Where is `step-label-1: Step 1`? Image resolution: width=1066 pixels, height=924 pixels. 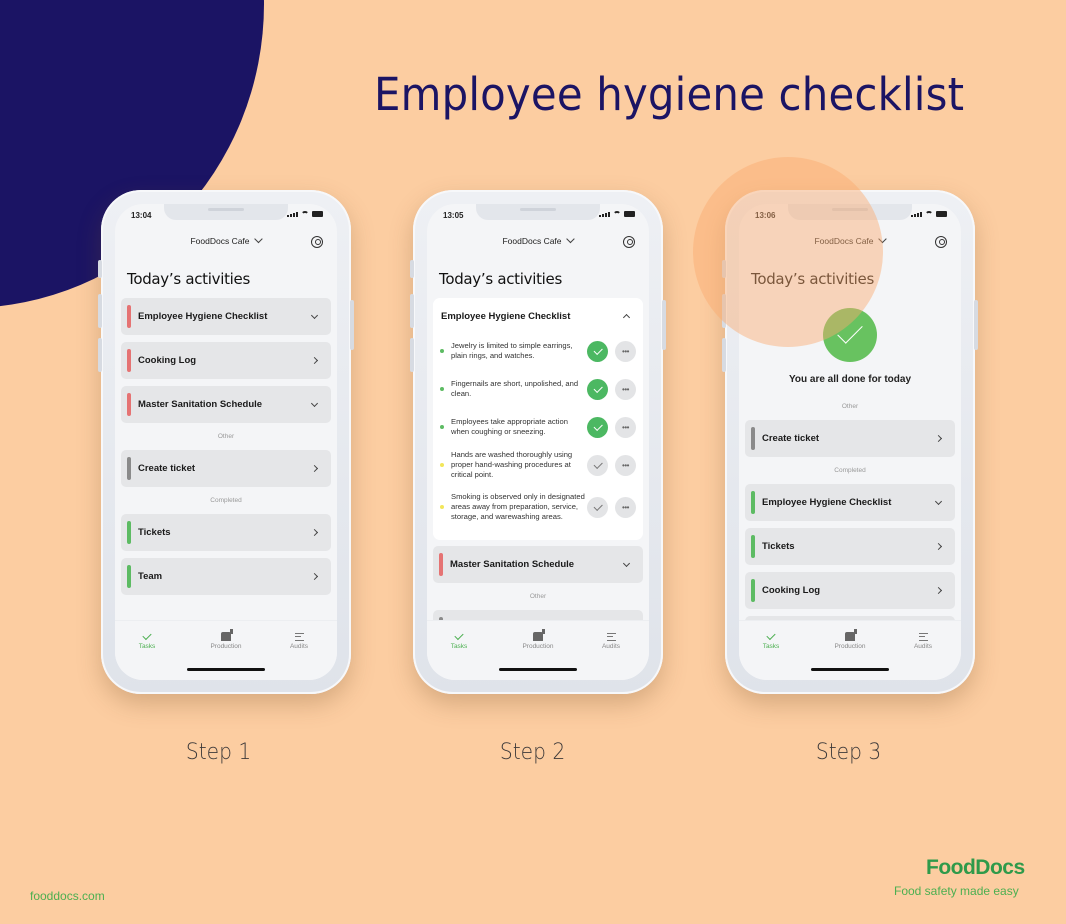
step-label-1: Step 1 is located at coordinates (218, 752).